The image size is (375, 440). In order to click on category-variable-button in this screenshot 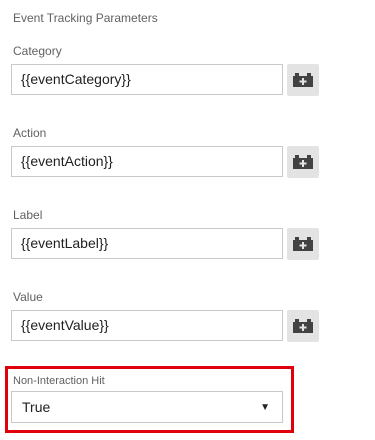, I will do `click(303, 80)`.